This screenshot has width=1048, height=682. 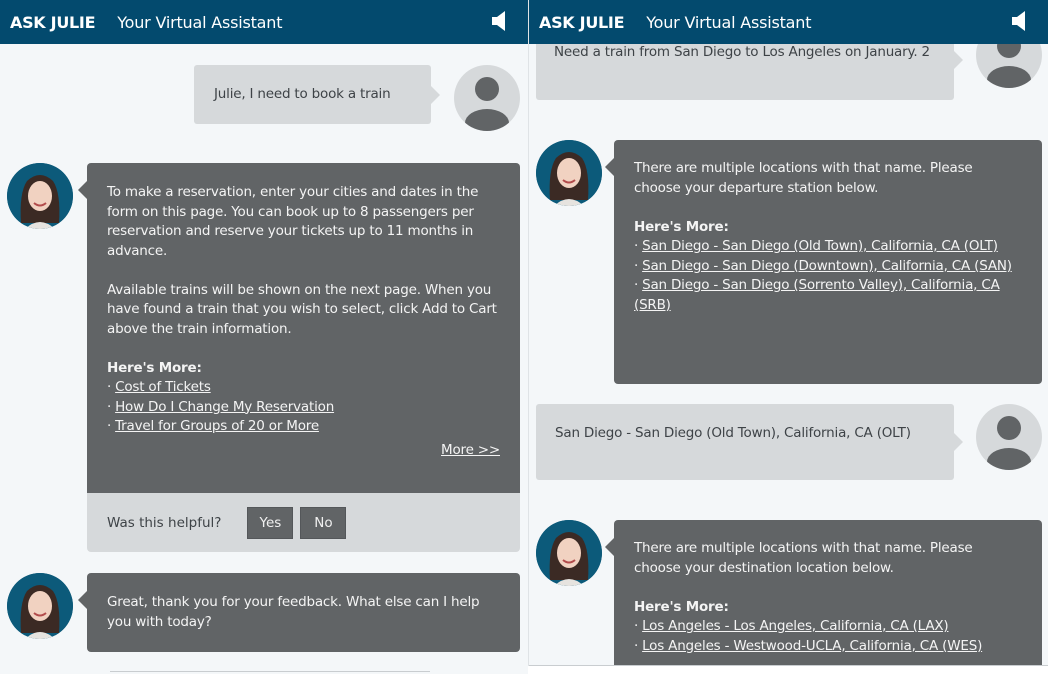 I want to click on more-link: More >>, so click(x=470, y=451).